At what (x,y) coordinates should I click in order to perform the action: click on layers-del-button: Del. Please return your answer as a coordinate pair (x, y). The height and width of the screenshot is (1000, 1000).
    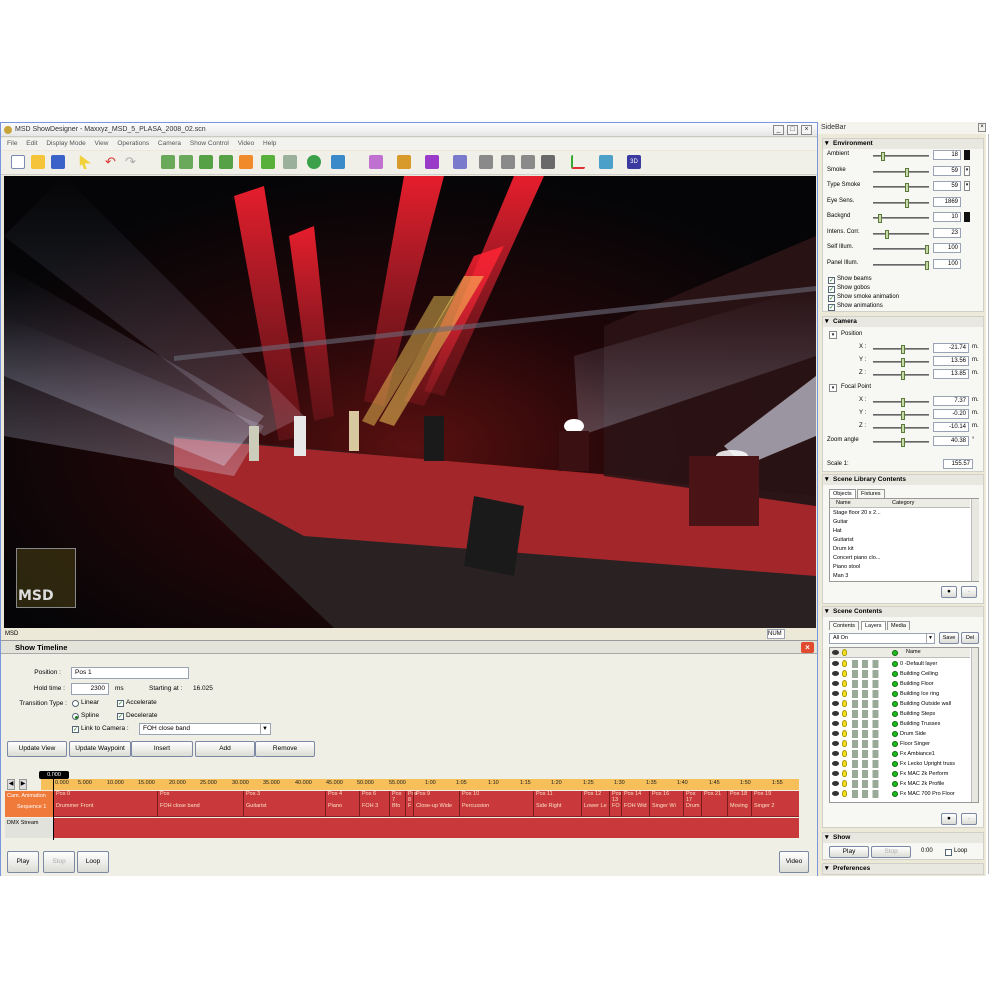
    Looking at the image, I should click on (970, 638).